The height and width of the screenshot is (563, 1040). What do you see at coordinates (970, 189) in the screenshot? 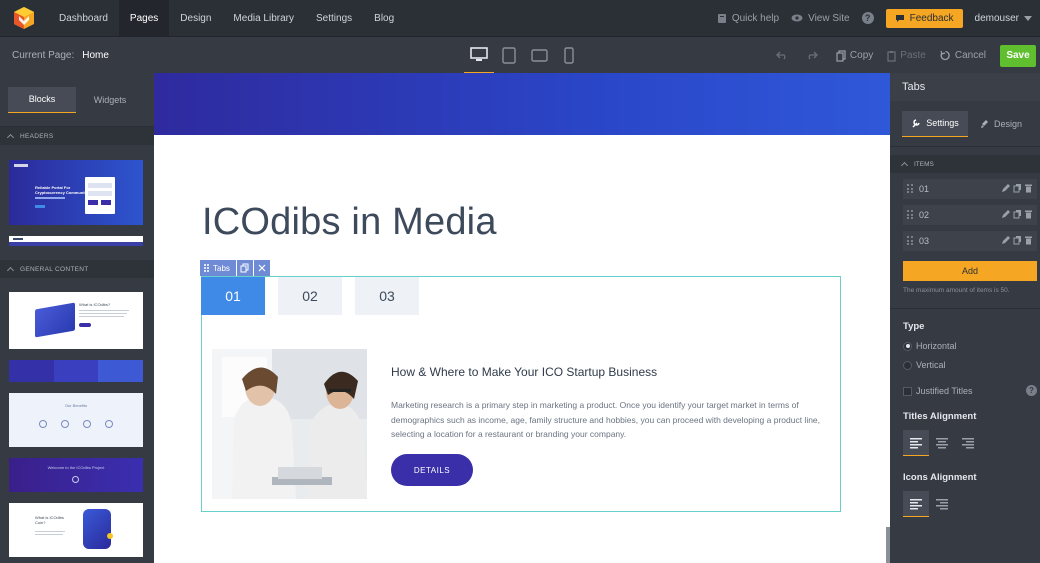
I see `list-item: 01` at bounding box center [970, 189].